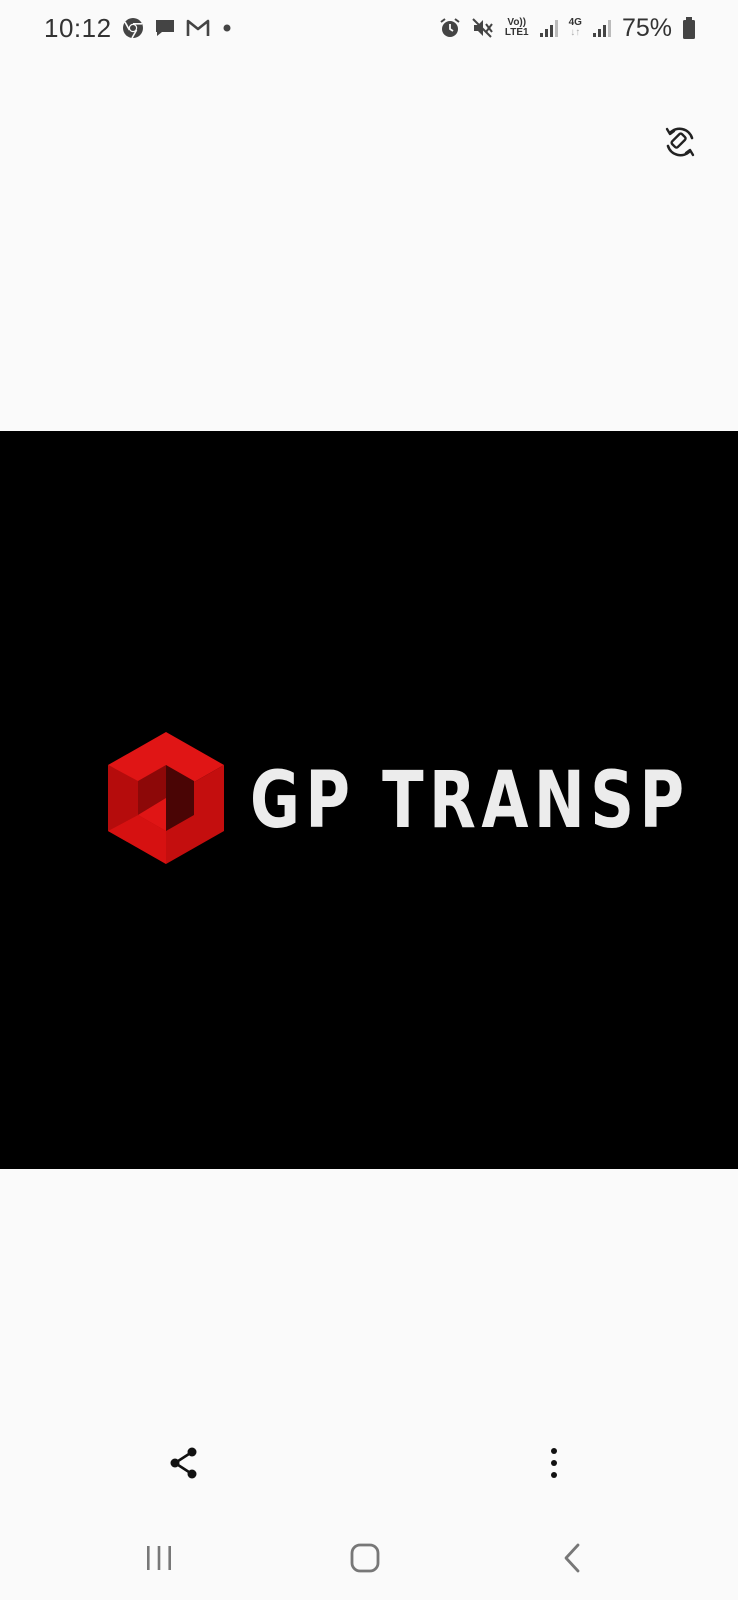  I want to click on home-button, so click(365, 1560).